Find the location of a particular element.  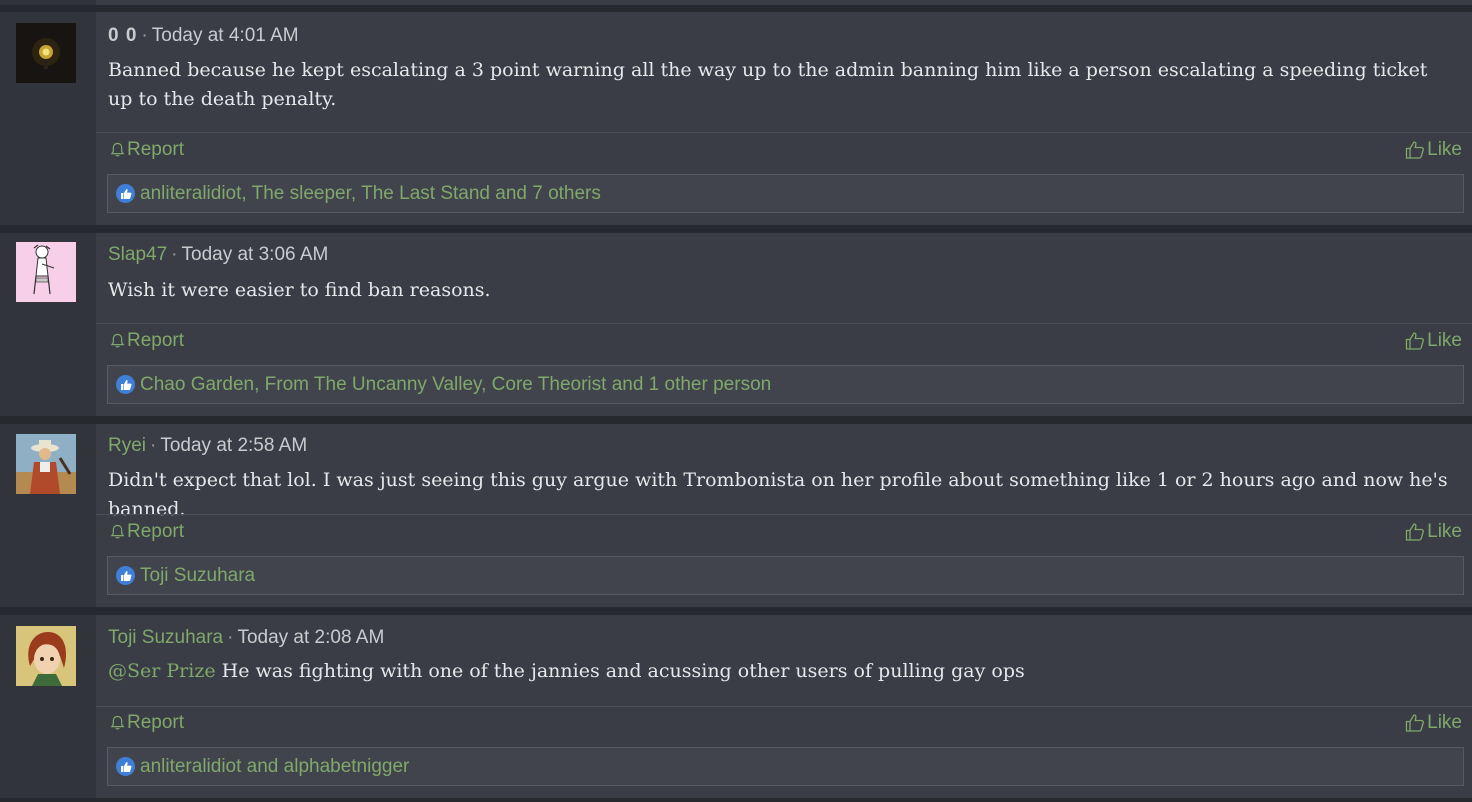

reactions-bar: anliteralidiot and alphabetnigger is located at coordinates (785, 766).